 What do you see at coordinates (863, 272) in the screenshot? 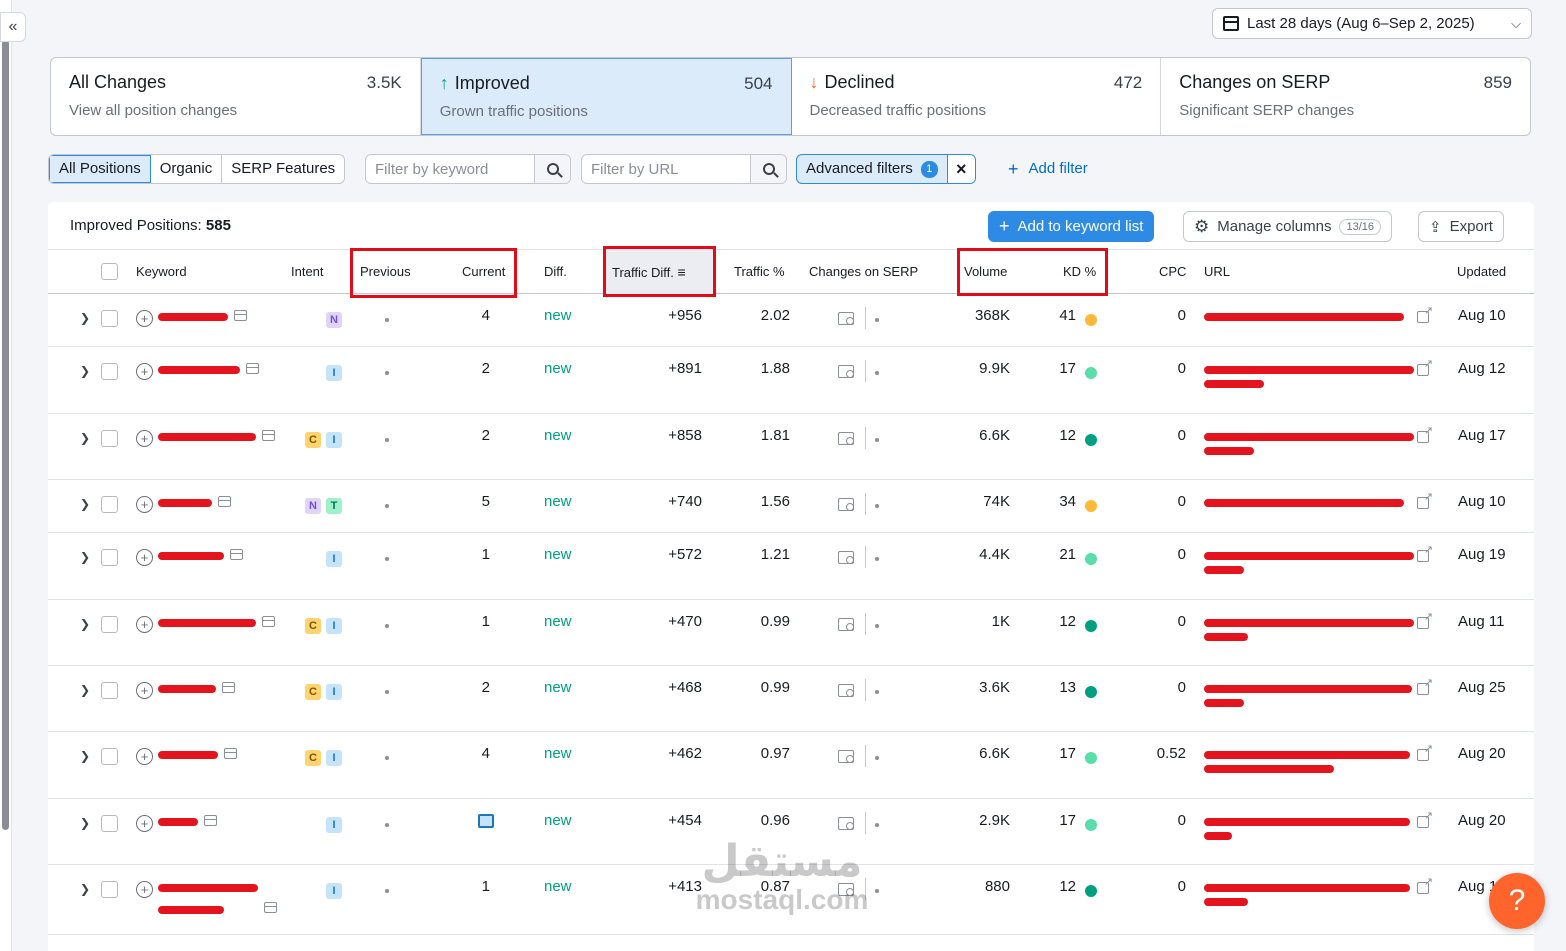
I see `col-changes-serp: Changes on SERP` at bounding box center [863, 272].